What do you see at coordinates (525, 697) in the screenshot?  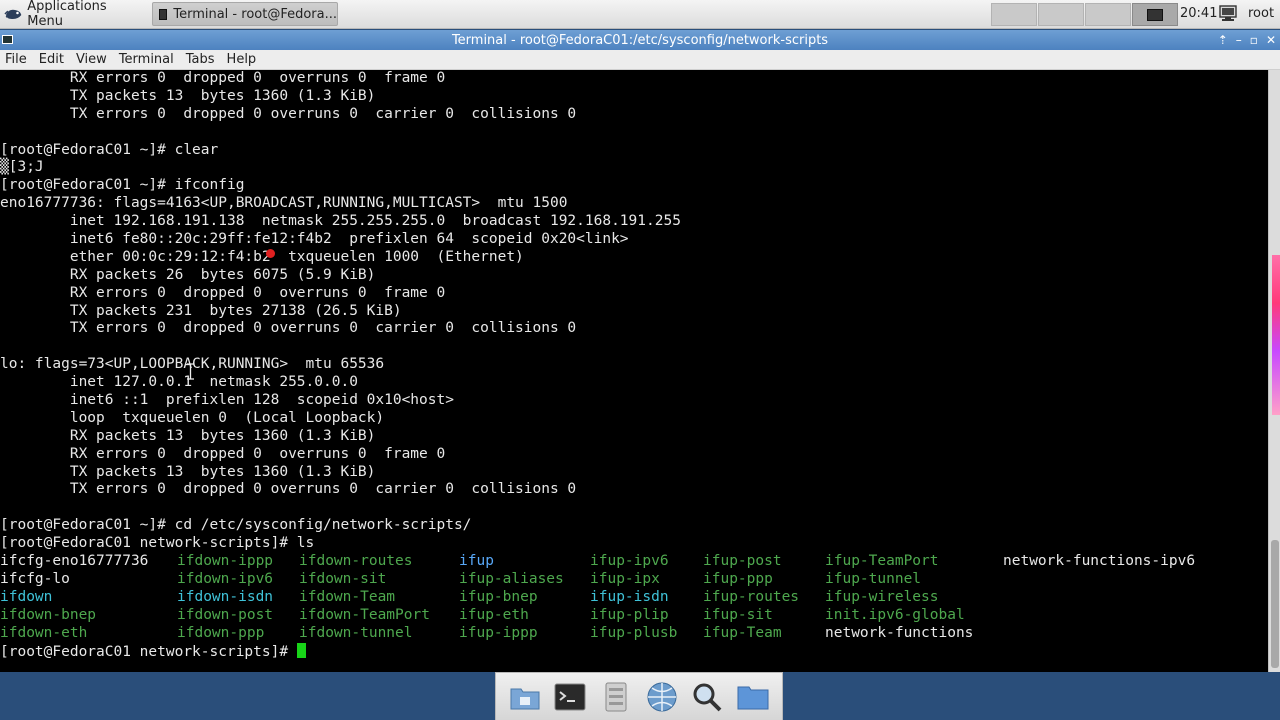 I see `home-folder-icon` at bounding box center [525, 697].